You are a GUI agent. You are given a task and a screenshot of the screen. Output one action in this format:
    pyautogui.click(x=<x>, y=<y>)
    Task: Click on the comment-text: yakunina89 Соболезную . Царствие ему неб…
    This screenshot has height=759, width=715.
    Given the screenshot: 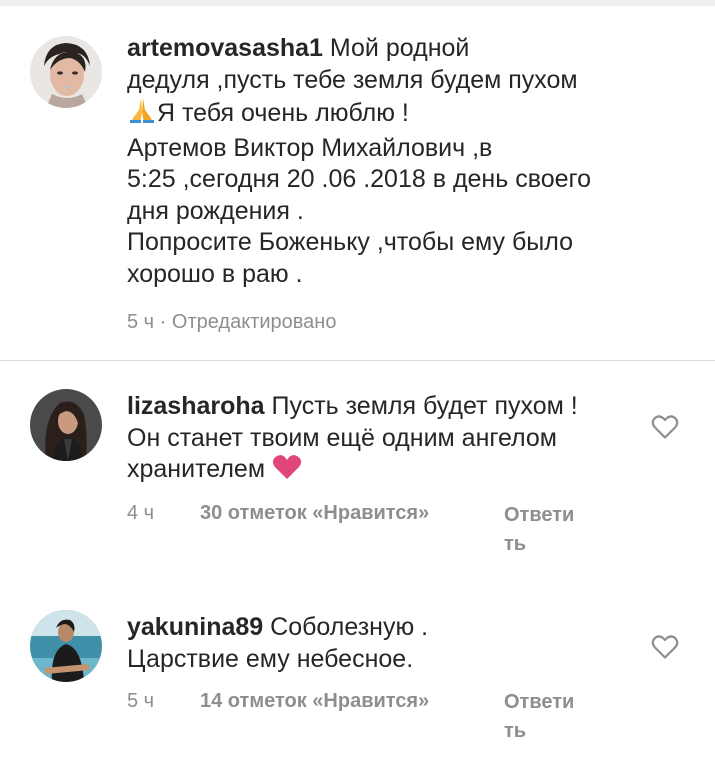 What is the action you would take?
    pyautogui.click(x=278, y=643)
    